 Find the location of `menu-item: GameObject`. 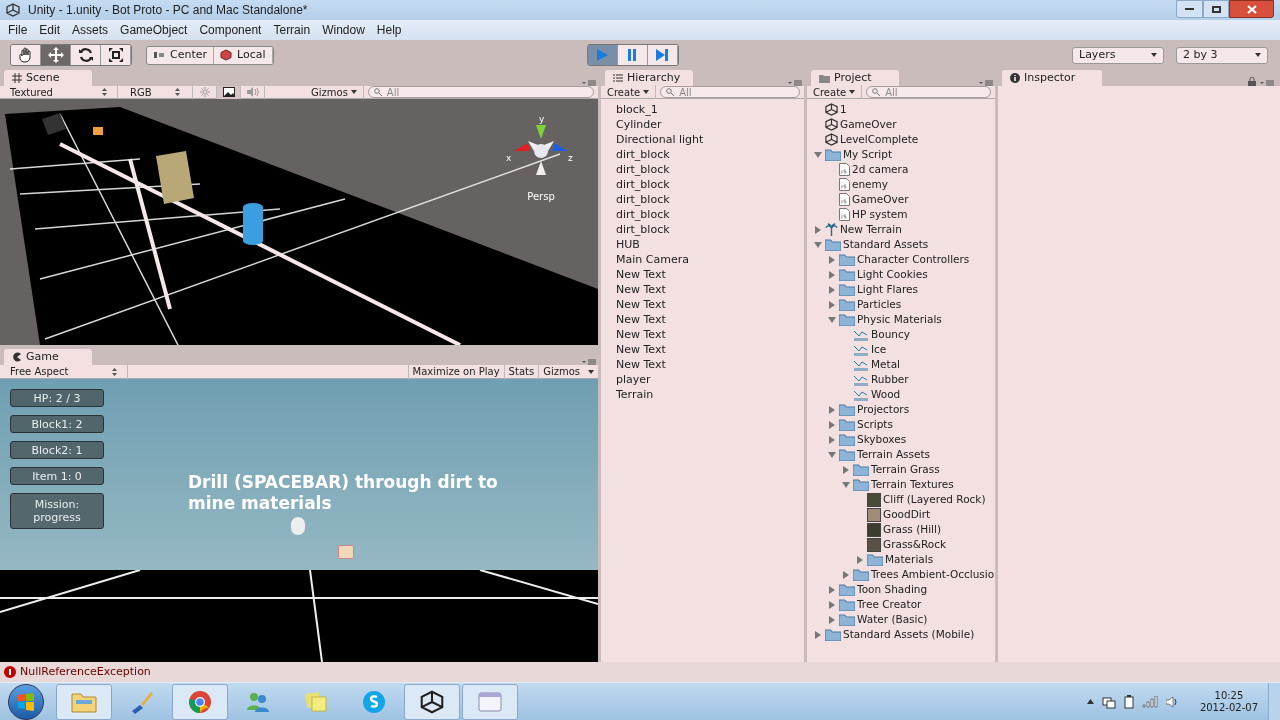

menu-item: GameObject is located at coordinates (154, 30).